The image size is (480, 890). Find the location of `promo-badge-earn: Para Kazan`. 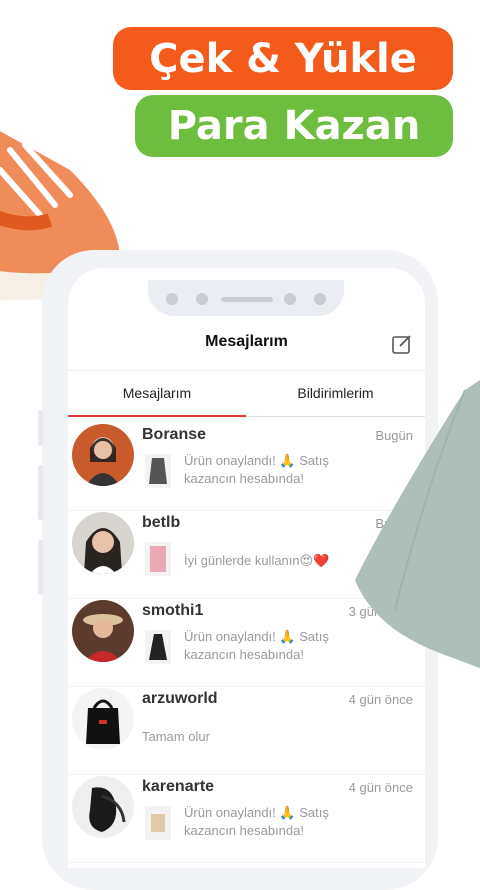

promo-badge-earn: Para Kazan is located at coordinates (294, 126).